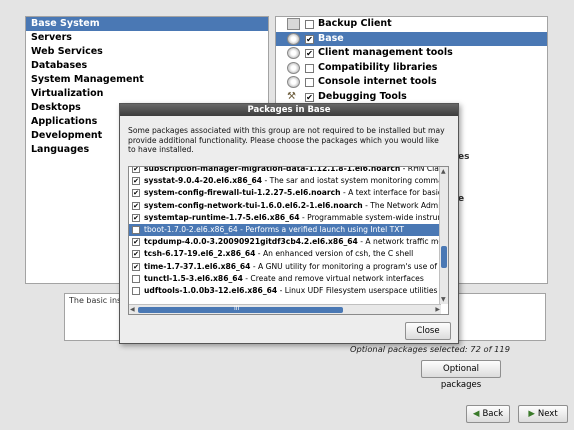 This screenshot has height=430, width=574. I want to click on close-label: Close, so click(428, 331).